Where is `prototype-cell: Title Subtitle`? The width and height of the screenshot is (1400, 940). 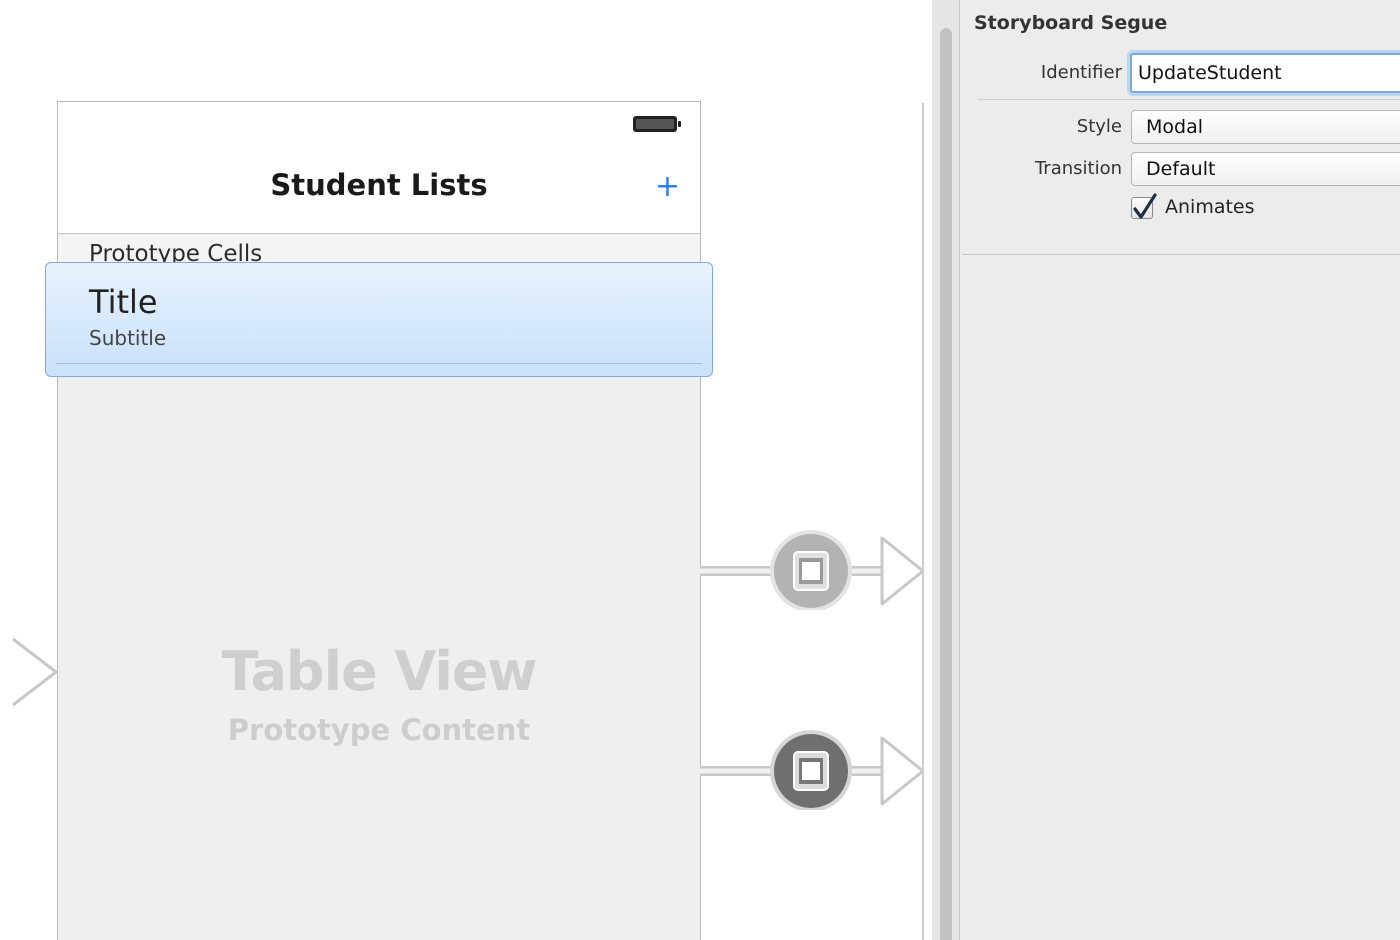
prototype-cell: Title Subtitle is located at coordinates (379, 319).